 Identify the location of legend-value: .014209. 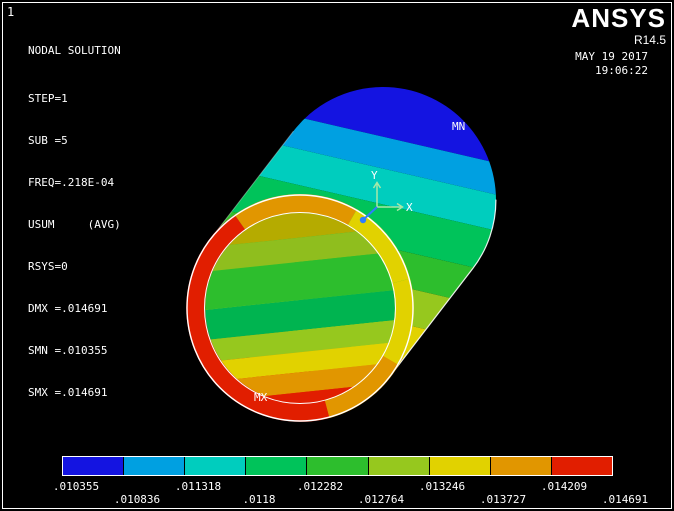
(564, 486).